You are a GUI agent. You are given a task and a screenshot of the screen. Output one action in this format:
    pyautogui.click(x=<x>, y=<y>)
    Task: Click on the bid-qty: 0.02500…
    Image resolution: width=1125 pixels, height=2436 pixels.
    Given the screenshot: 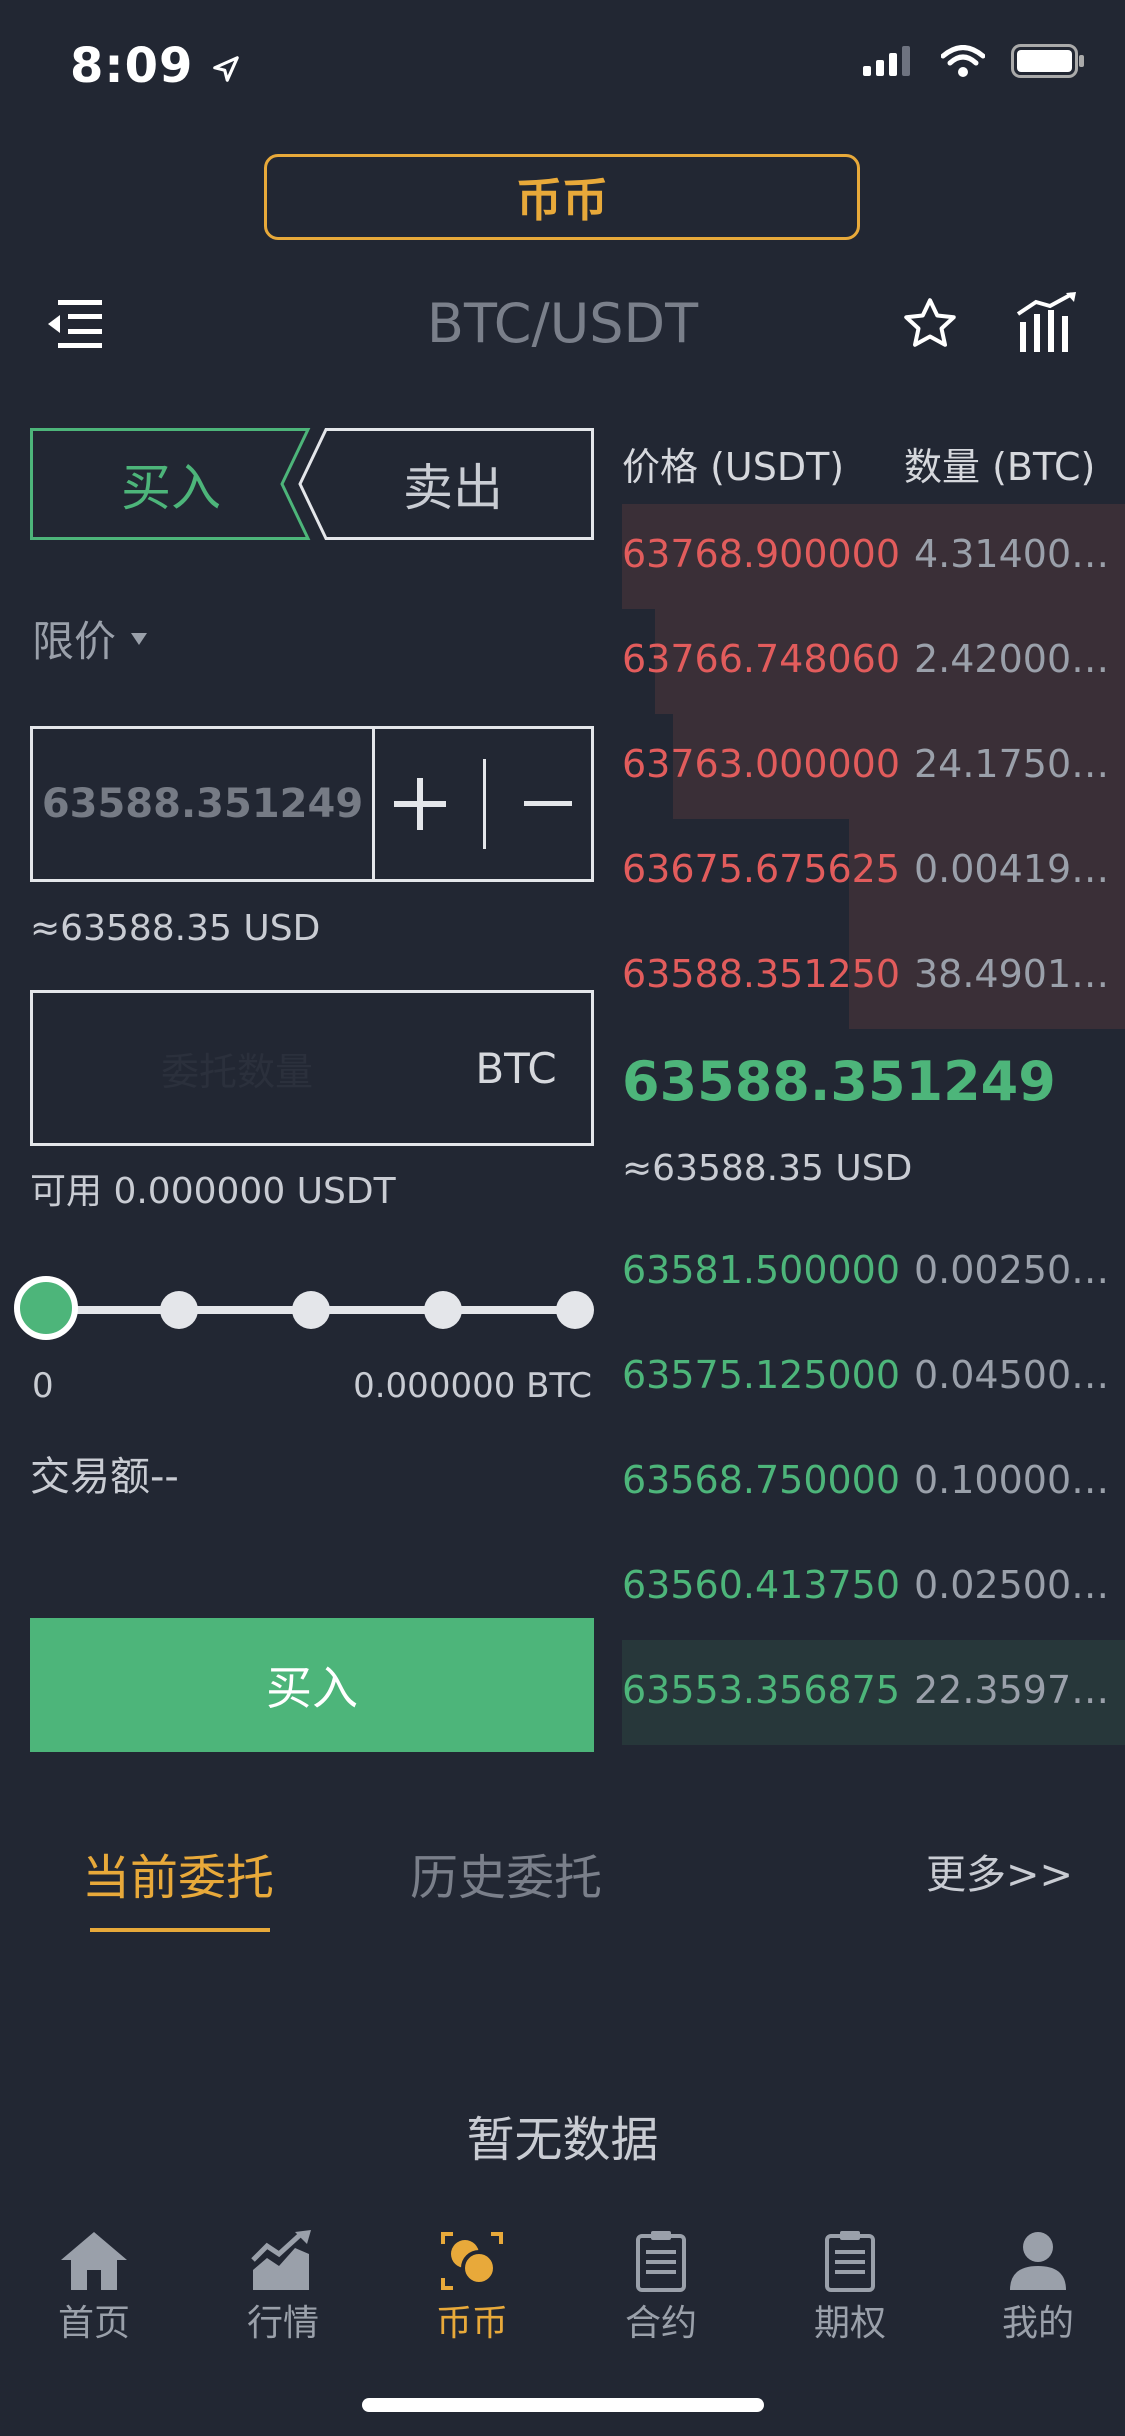 What is the action you would take?
    pyautogui.click(x=1012, y=1585)
    